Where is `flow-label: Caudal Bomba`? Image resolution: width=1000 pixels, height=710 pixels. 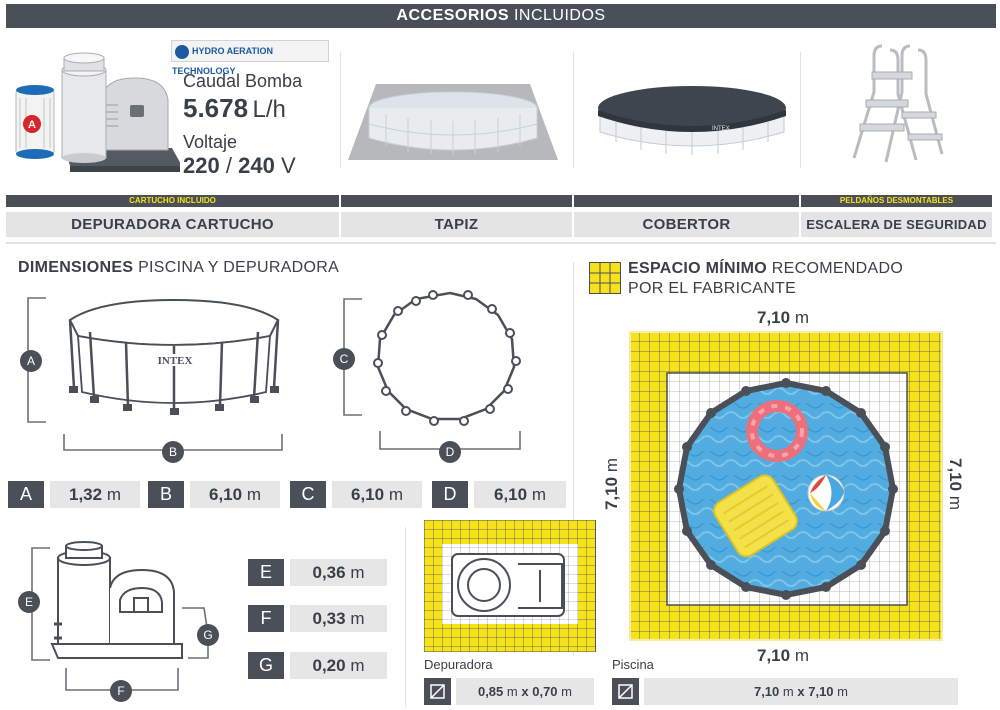 flow-label: Caudal Bomba is located at coordinates (243, 81).